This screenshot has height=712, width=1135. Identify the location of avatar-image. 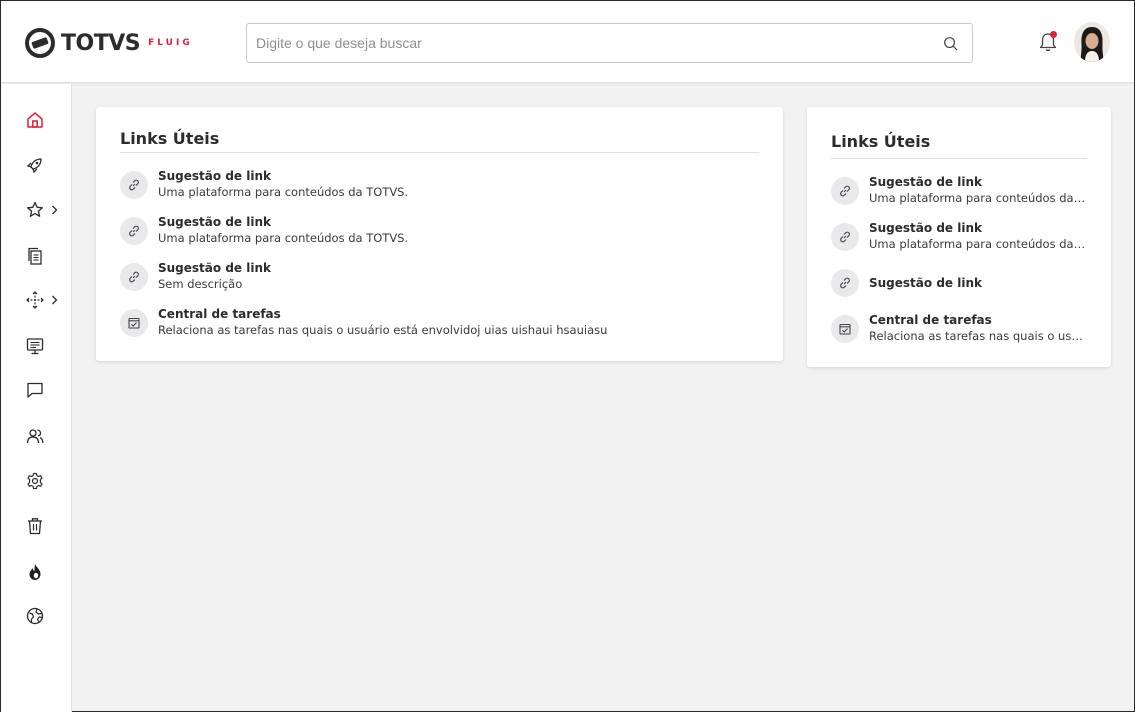
(1092, 42).